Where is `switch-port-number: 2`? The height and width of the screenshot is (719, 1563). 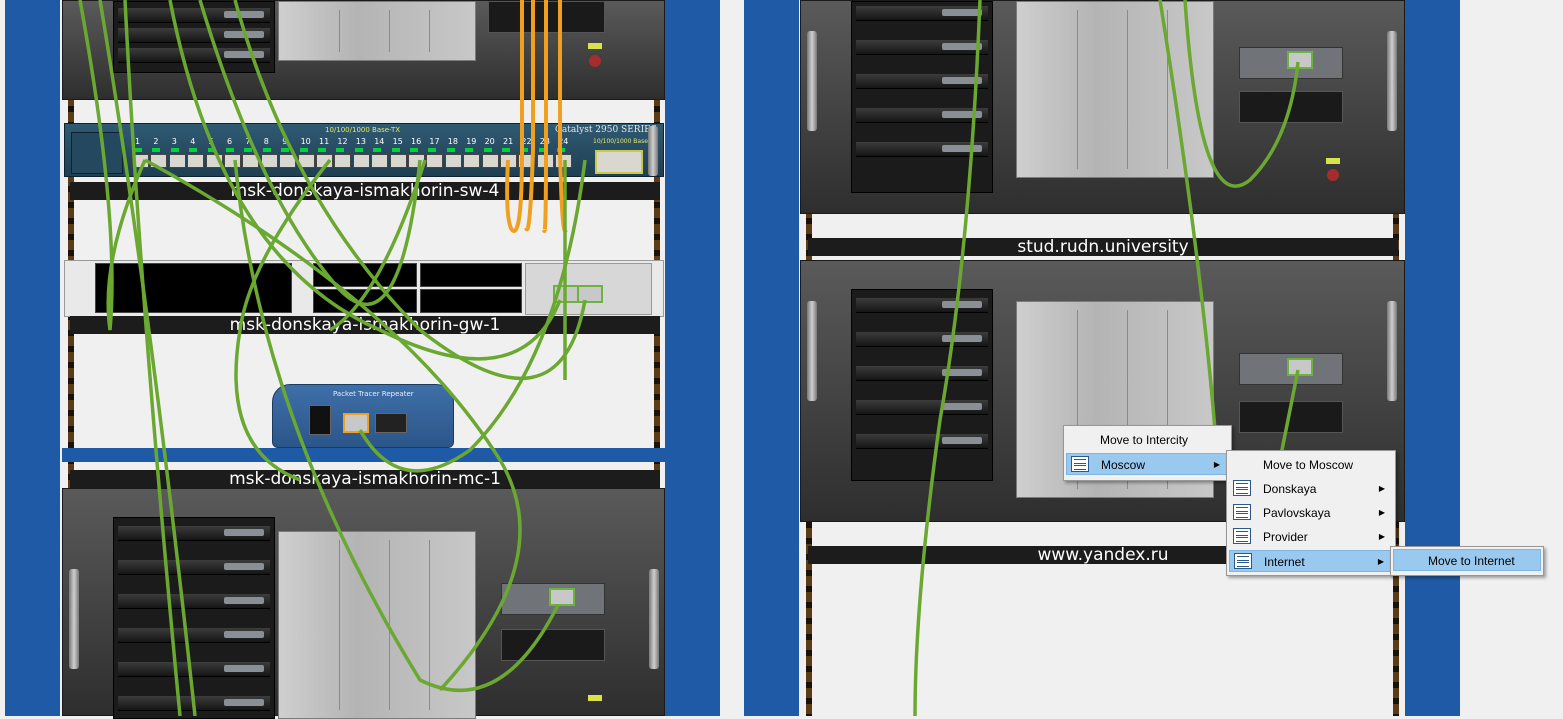 switch-port-number: 2 is located at coordinates (156, 141).